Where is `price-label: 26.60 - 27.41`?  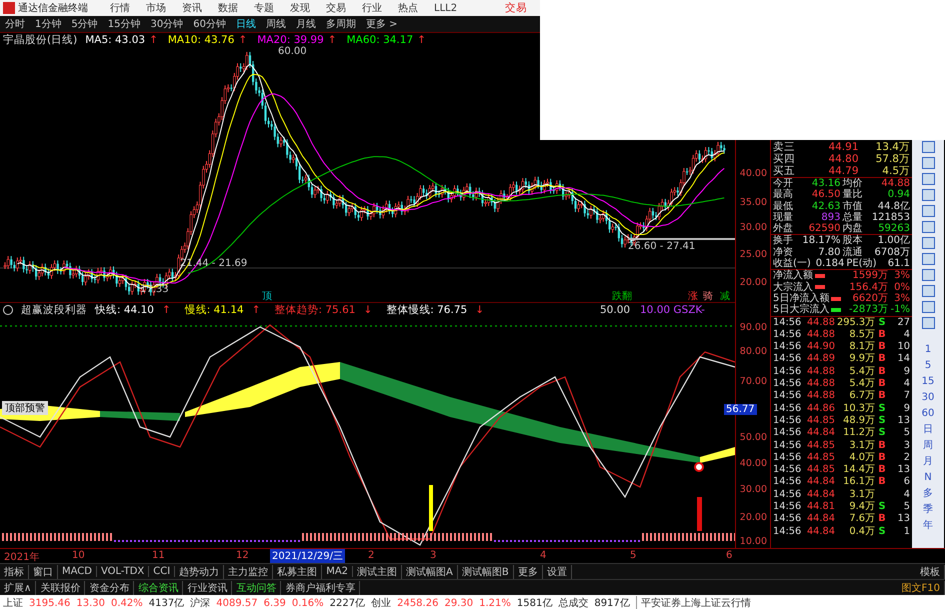 price-label: 26.60 - 27.41 is located at coordinates (662, 246).